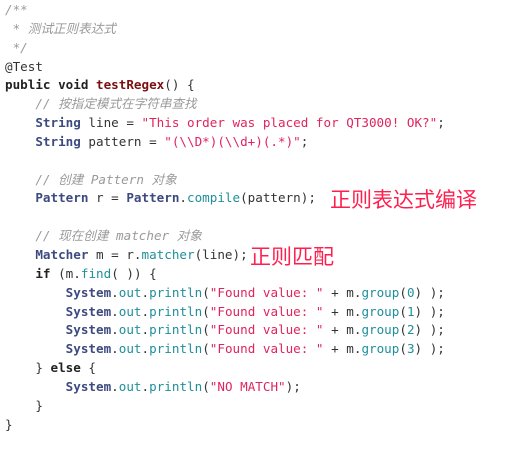  I want to click on code-token: 0, so click(410, 292).